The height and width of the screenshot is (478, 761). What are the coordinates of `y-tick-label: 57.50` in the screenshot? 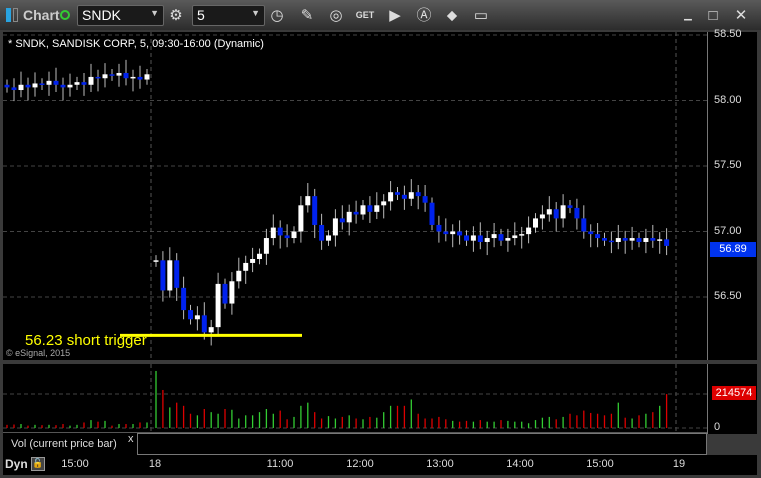 It's located at (728, 165).